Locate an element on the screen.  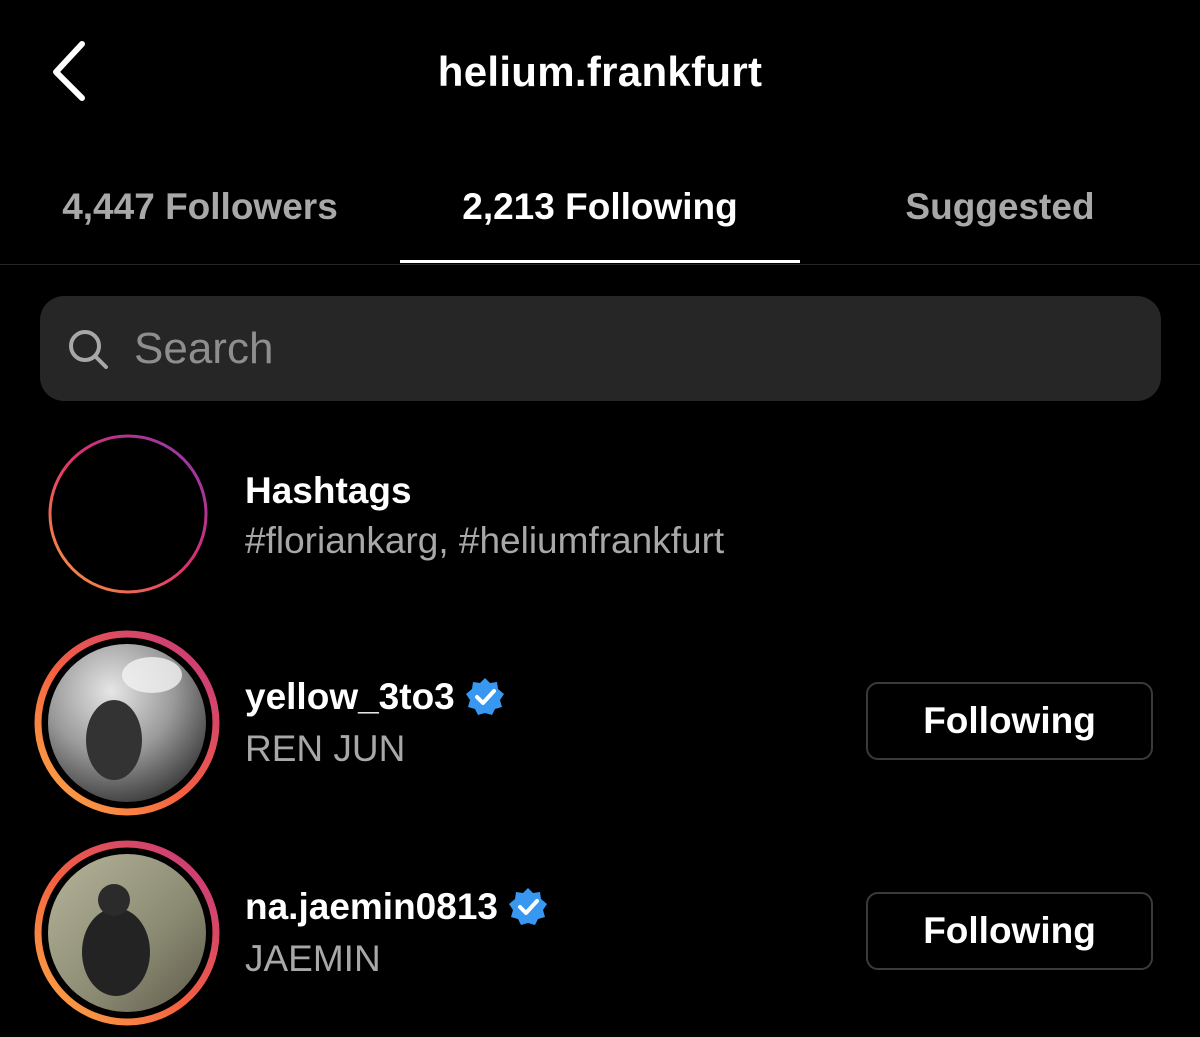
full-name: JAEMIN is located at coordinates (313, 958).